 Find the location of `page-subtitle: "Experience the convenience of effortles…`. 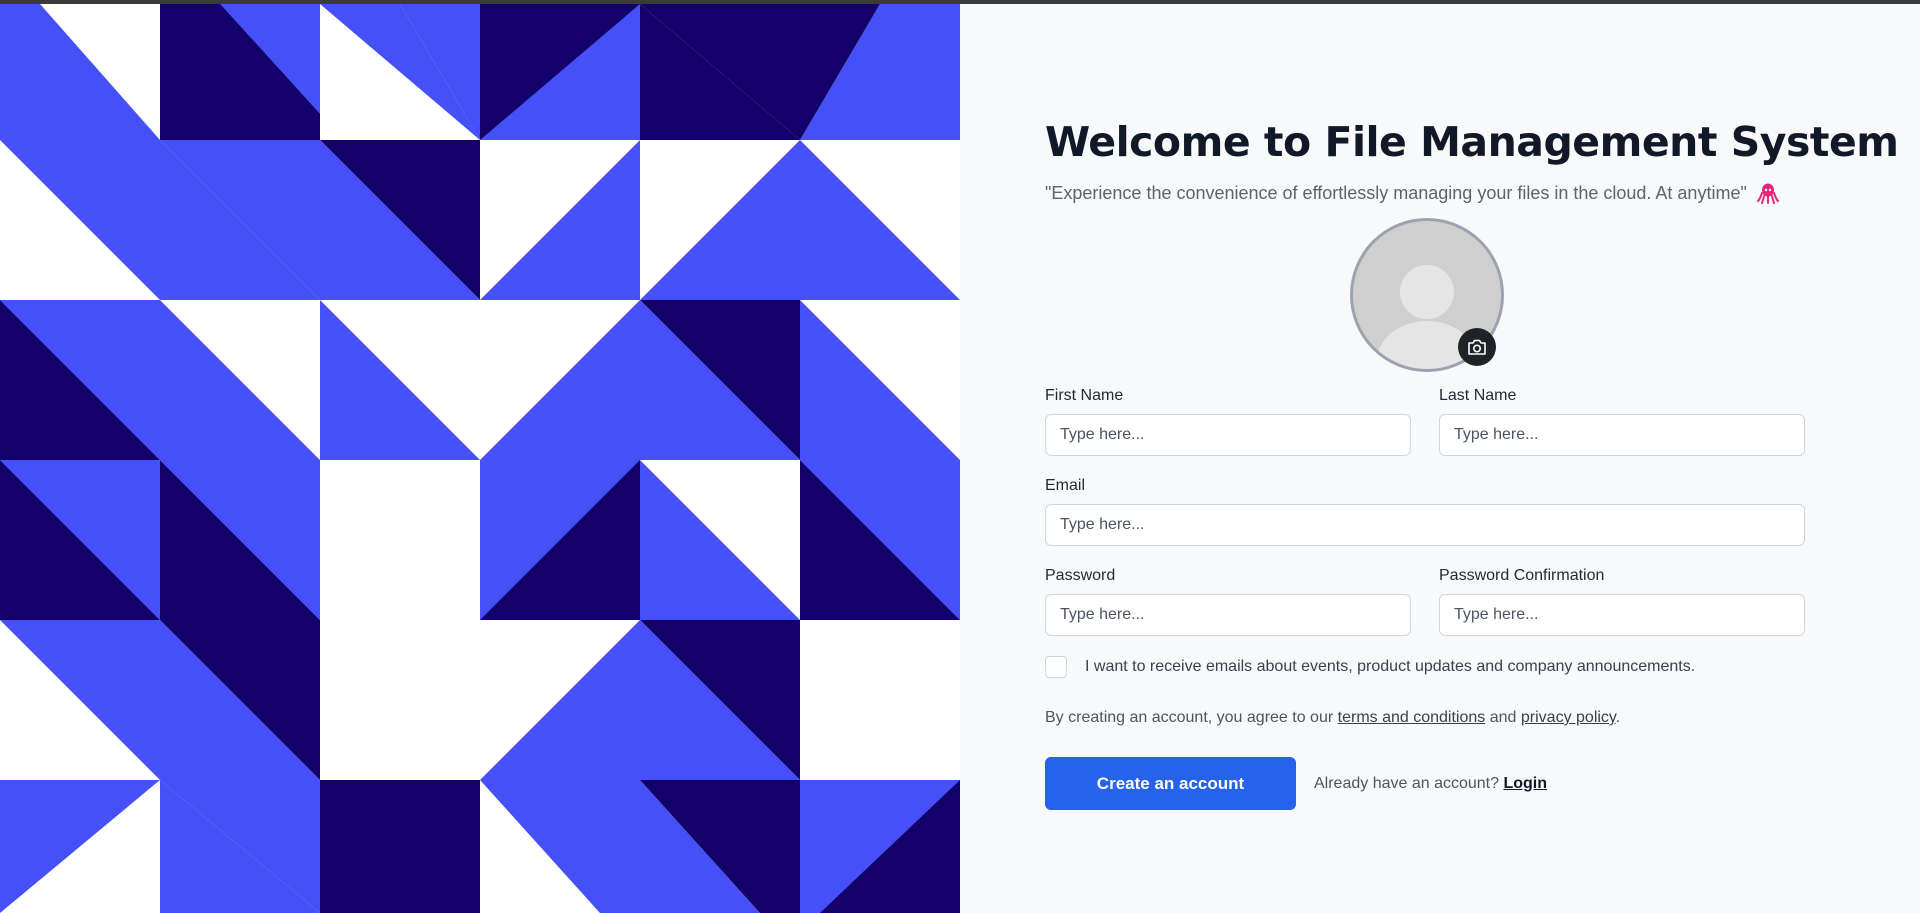

page-subtitle: "Experience the convenience of effortles… is located at coordinates (1425, 193).